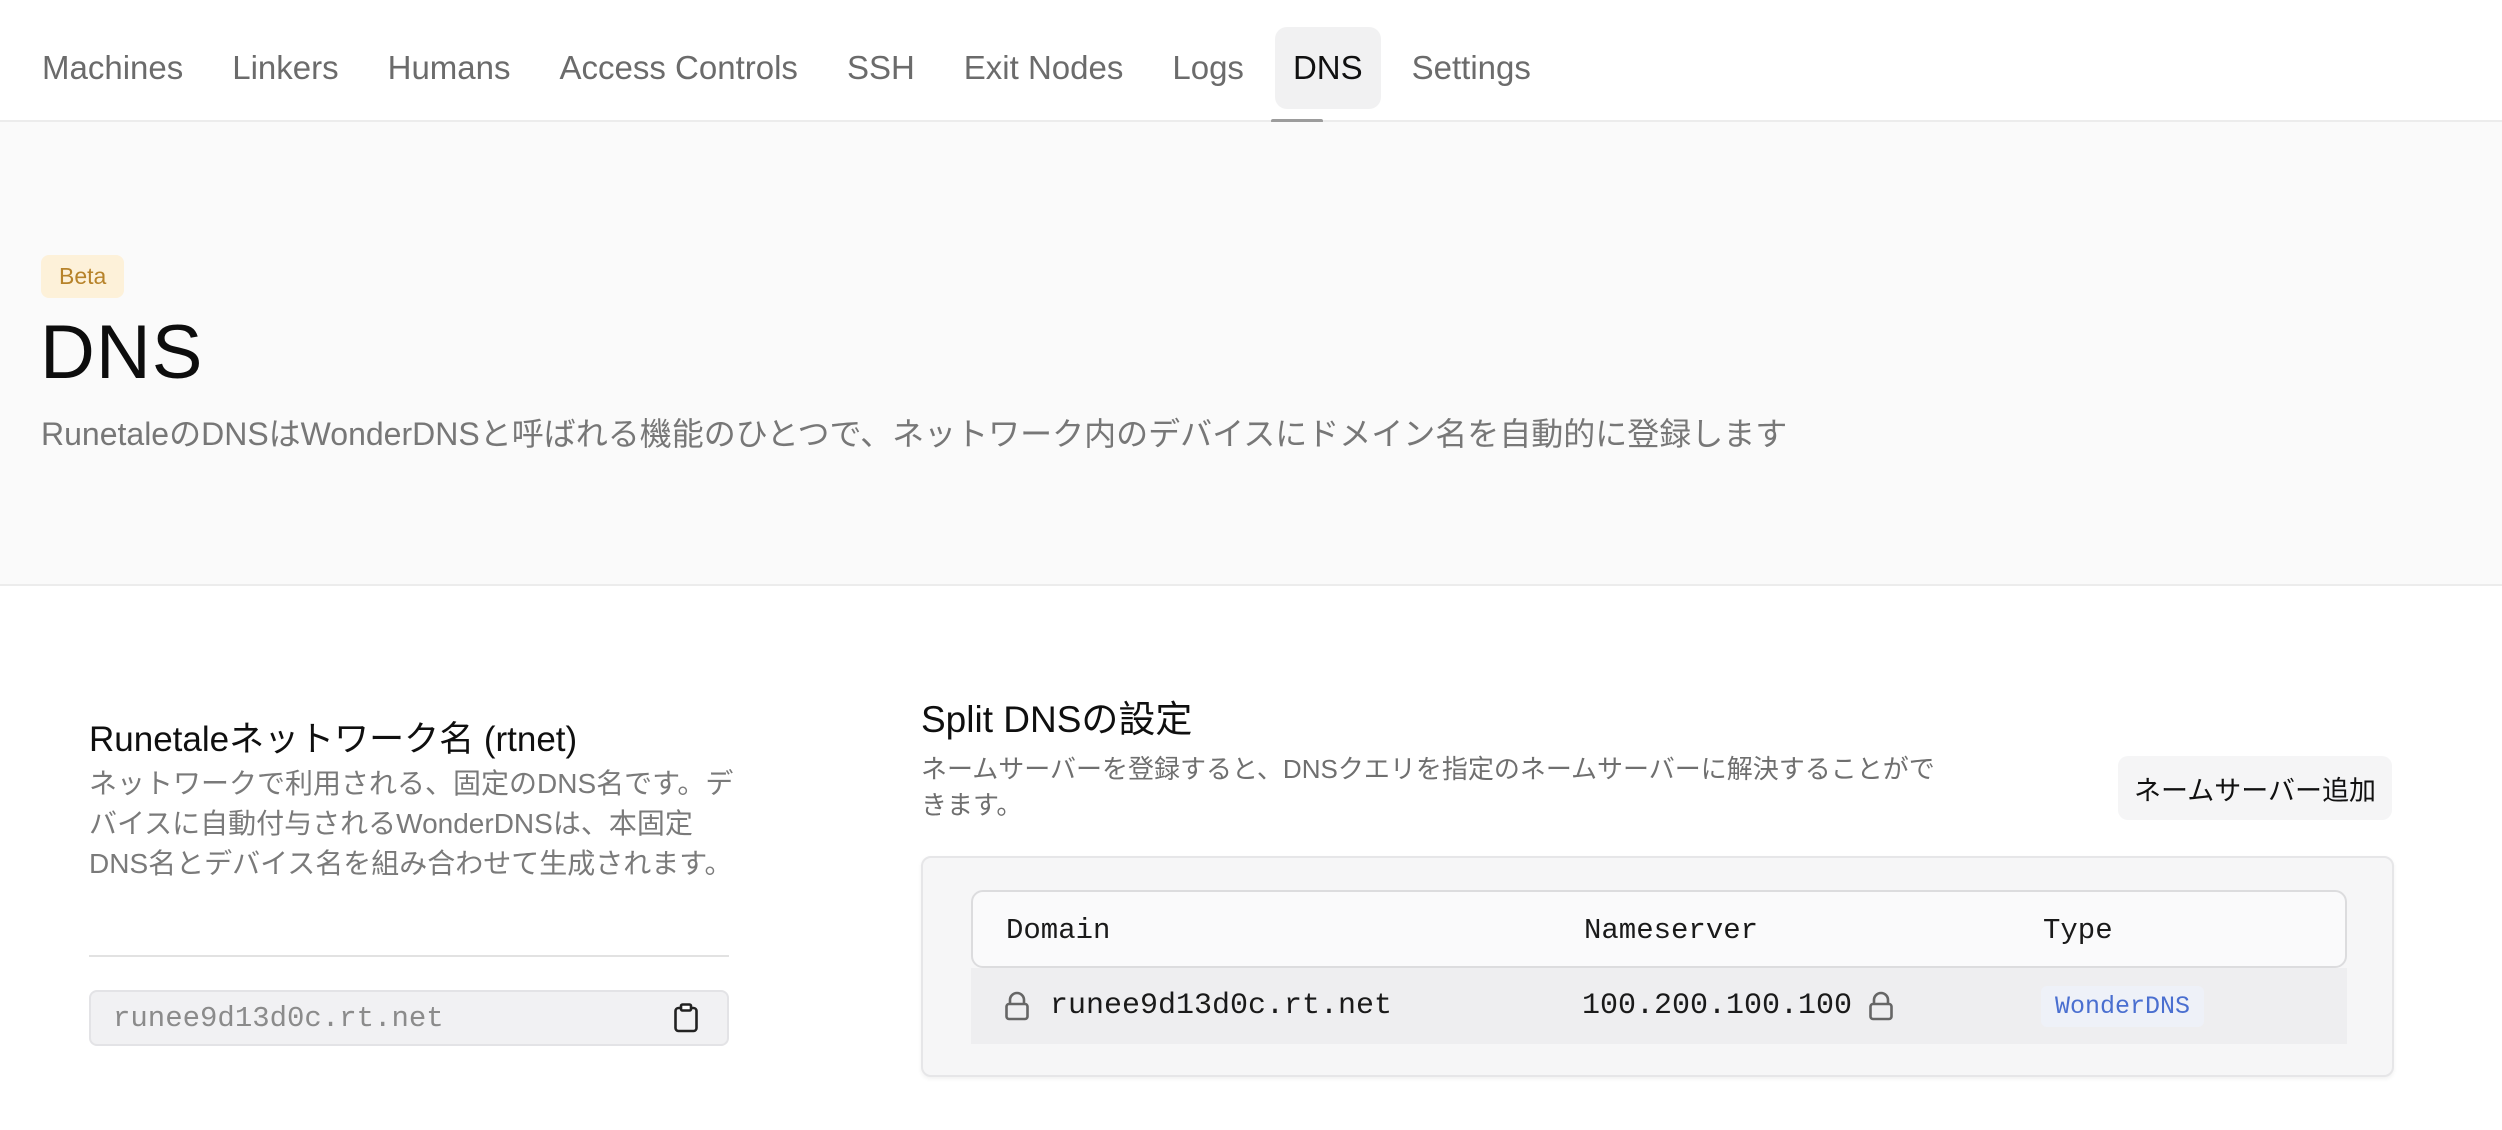 Image resolution: width=2502 pixels, height=1130 pixels. I want to click on network-name-field: runee9d13d0c.rt.net, so click(409, 1018).